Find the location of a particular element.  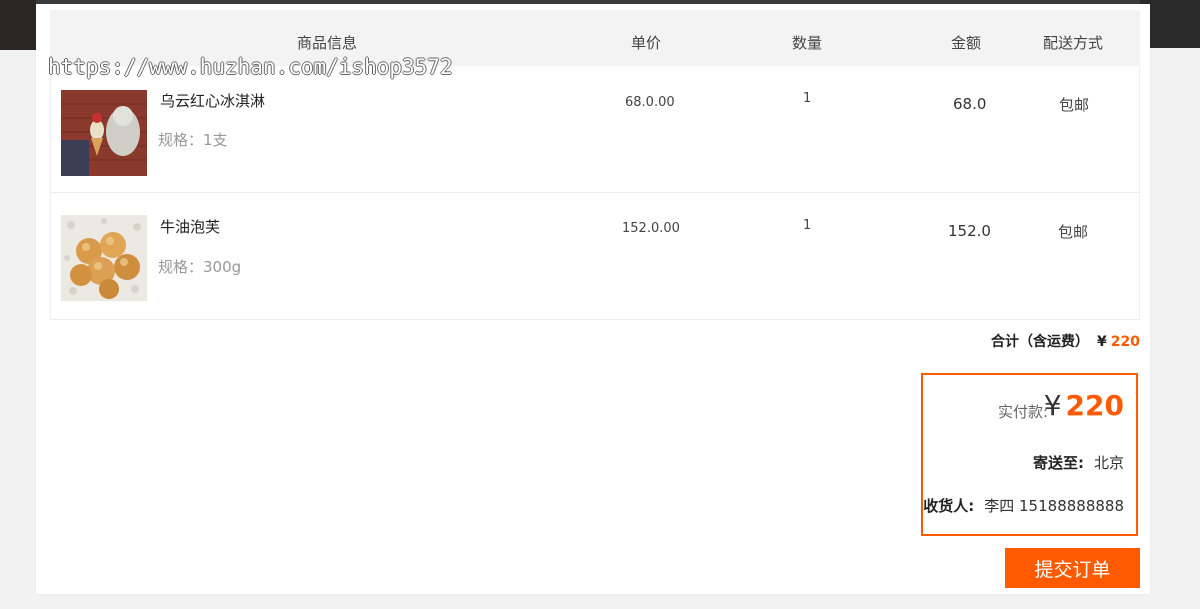

pay-amount-value: 220 is located at coordinates (1094, 405).